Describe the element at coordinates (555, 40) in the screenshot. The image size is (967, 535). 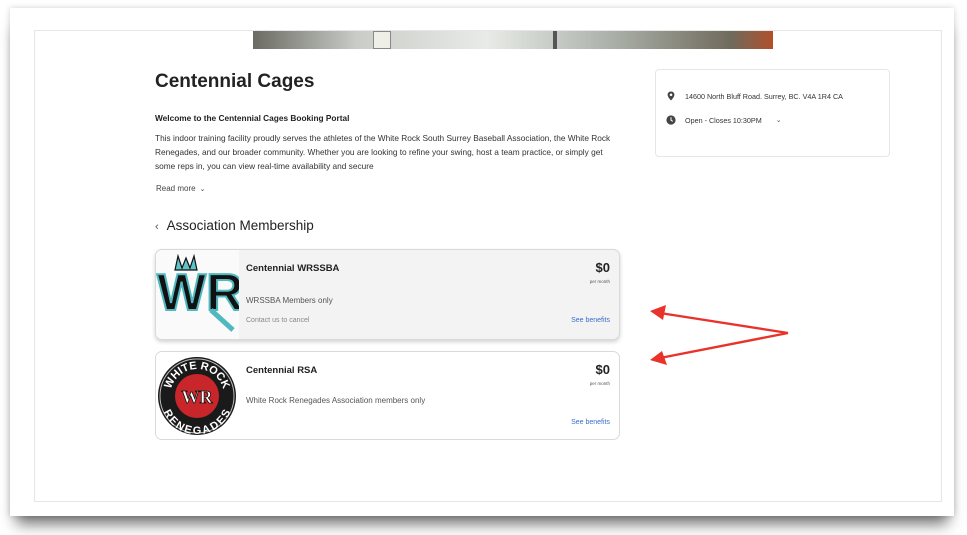
I see `hero-pipe` at that location.